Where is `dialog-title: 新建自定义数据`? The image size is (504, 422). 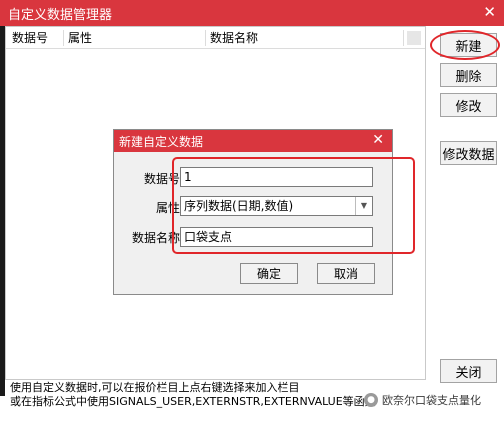 dialog-title: 新建自定义数据 is located at coordinates (161, 141).